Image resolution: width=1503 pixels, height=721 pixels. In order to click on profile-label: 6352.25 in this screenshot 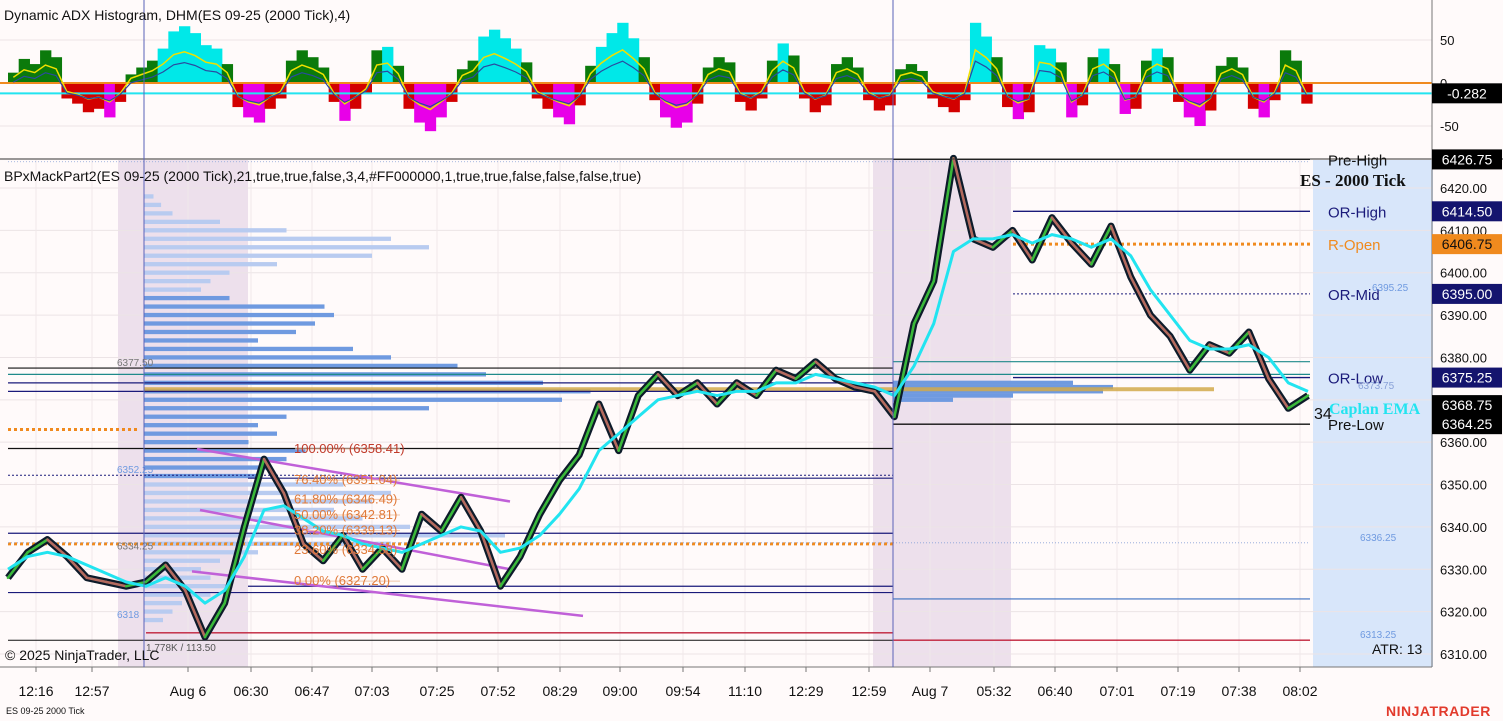, I will do `click(135, 470)`.